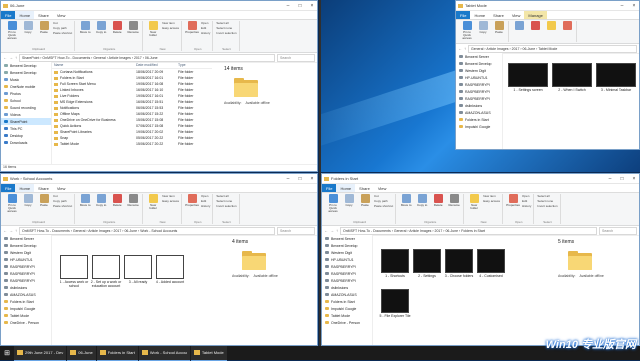 This screenshot has width=640, height=361. Describe the element at coordinates (170, 269) in the screenshot. I see `thumbnail-item: 4 - Added account` at that location.